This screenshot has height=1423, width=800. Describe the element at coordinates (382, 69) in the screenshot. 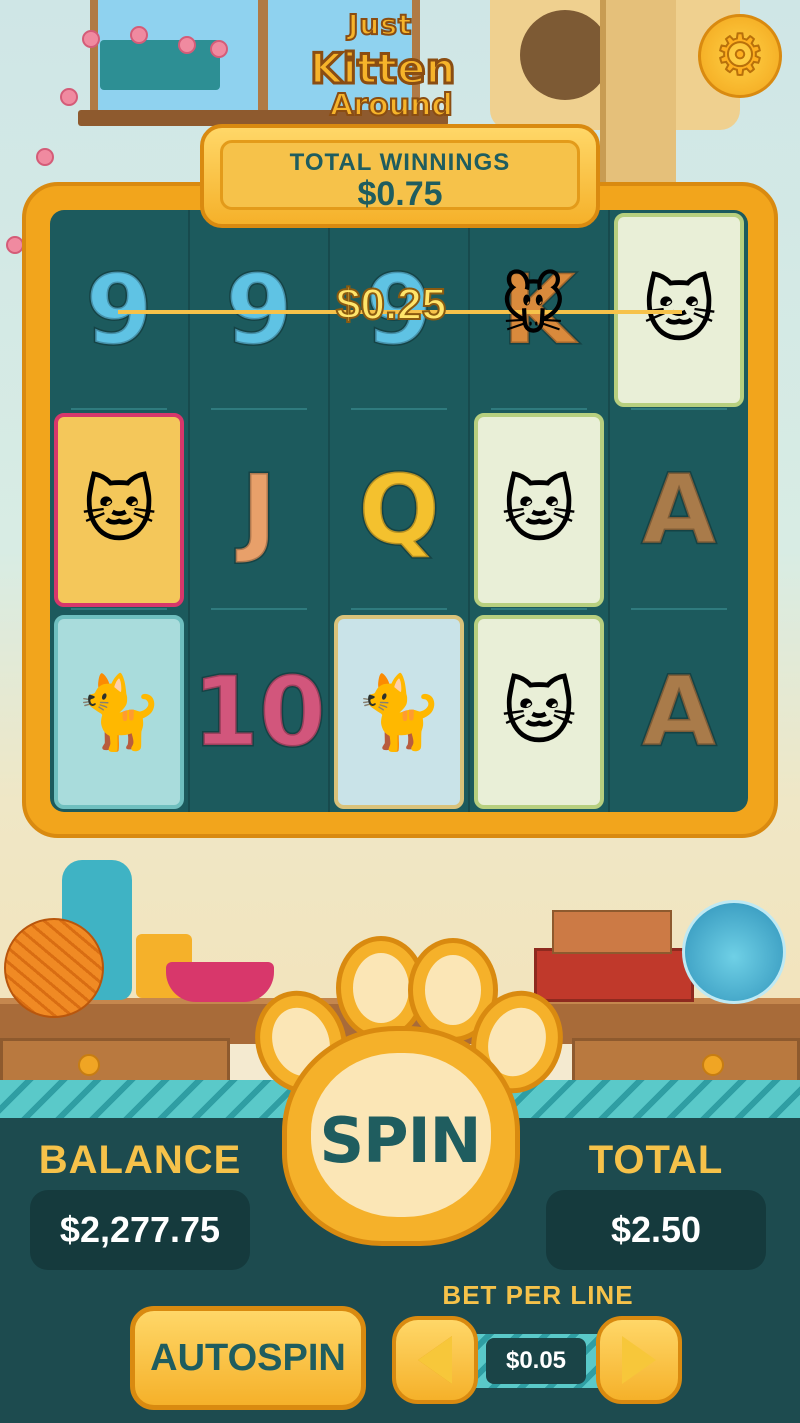

I see `logo-line-2: Kitten` at that location.